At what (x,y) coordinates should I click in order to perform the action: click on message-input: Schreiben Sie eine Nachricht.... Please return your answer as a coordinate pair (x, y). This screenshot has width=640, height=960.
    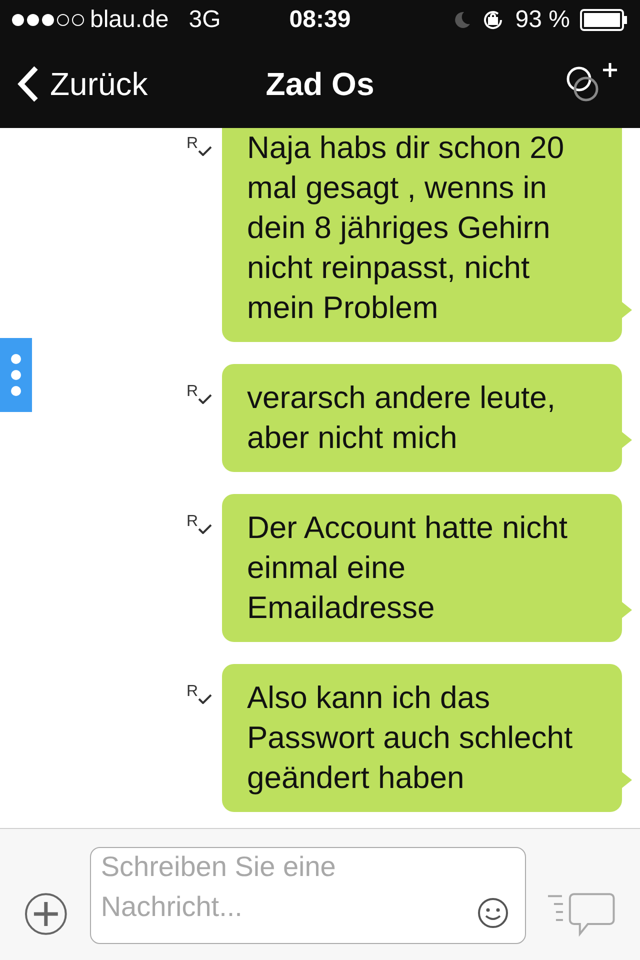
    Looking at the image, I should click on (308, 895).